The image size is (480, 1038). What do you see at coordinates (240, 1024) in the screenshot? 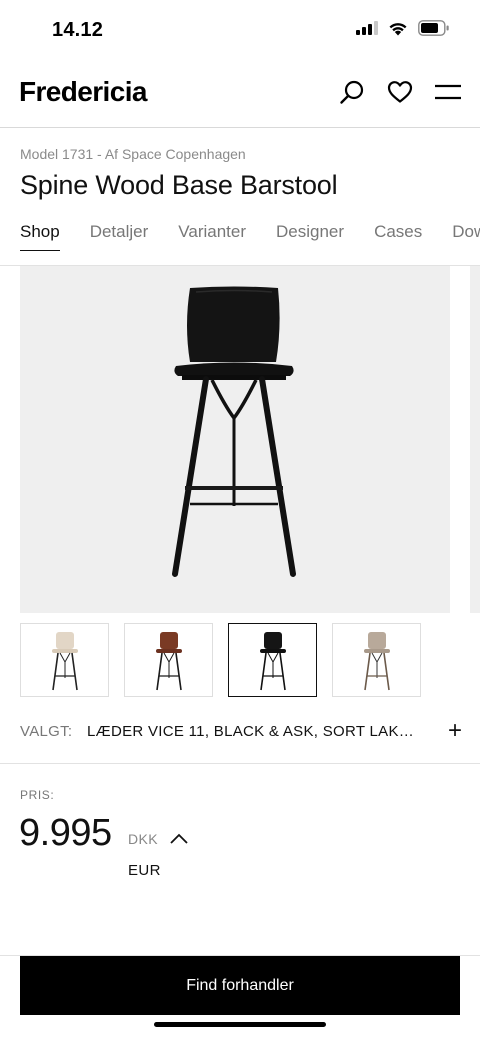
I see `home-indicator` at bounding box center [240, 1024].